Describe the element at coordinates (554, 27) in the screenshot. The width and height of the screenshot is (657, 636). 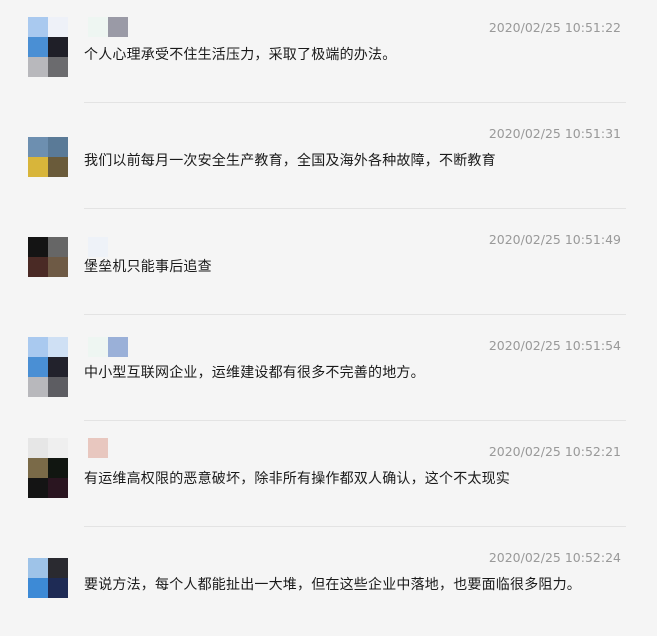
I see `message-timestamp: 2020/02/25 10:51:22` at that location.